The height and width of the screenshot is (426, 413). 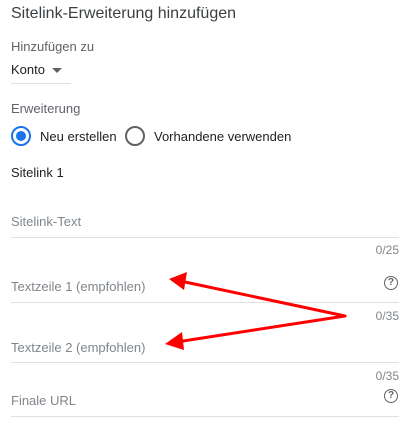 I want to click on text-line-1-counter: 0/35, so click(x=387, y=316).